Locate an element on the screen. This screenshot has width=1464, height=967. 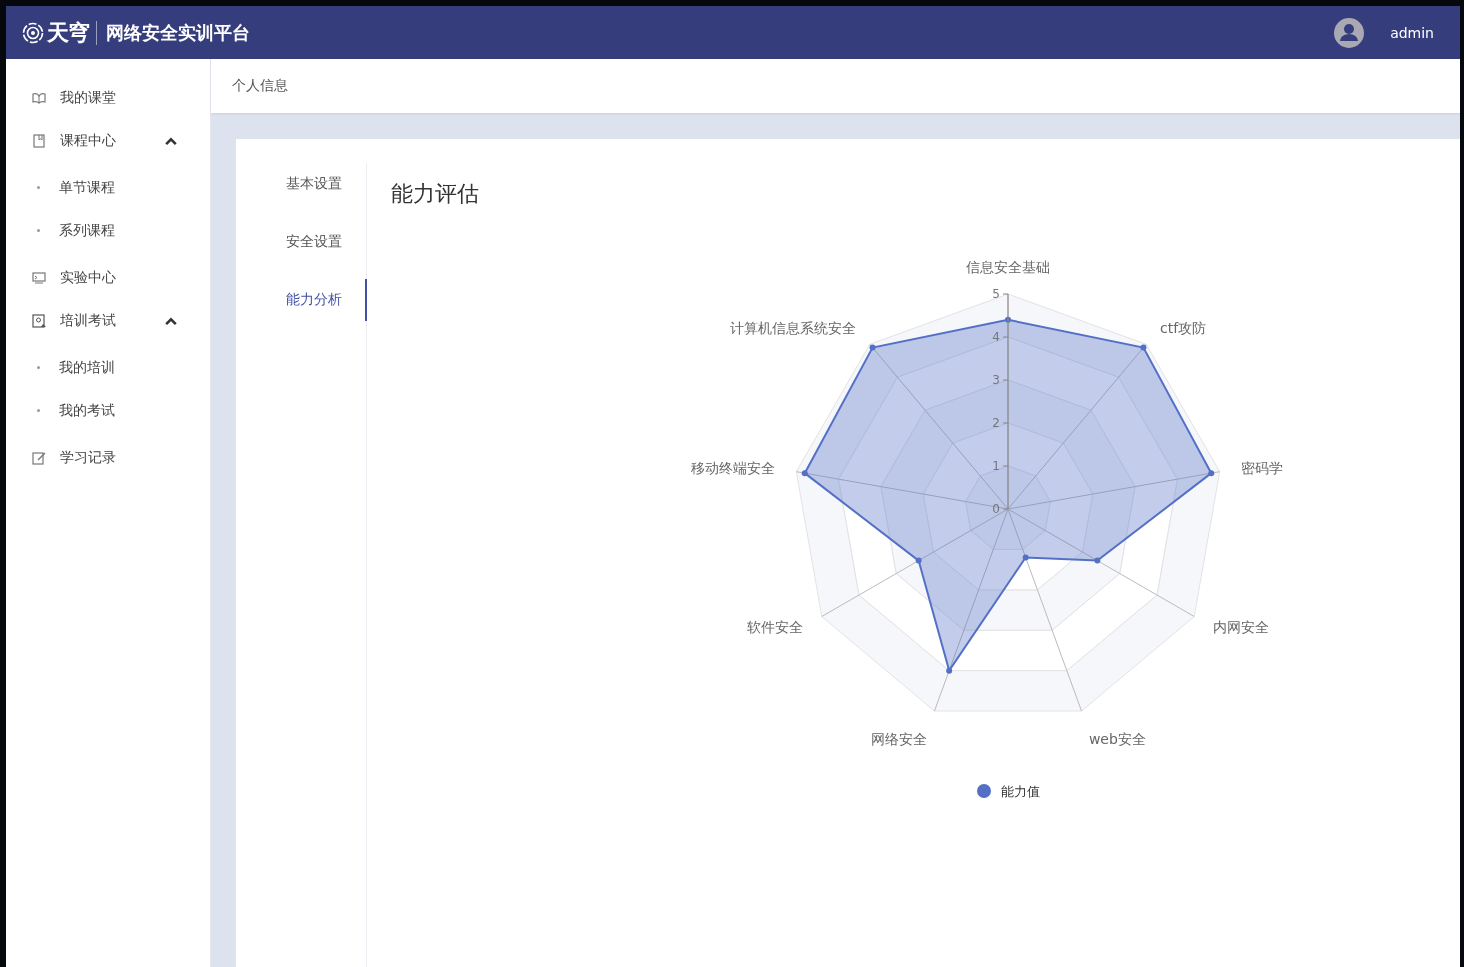
axis-category-label: 计算机信息系统安全 is located at coordinates (793, 327).